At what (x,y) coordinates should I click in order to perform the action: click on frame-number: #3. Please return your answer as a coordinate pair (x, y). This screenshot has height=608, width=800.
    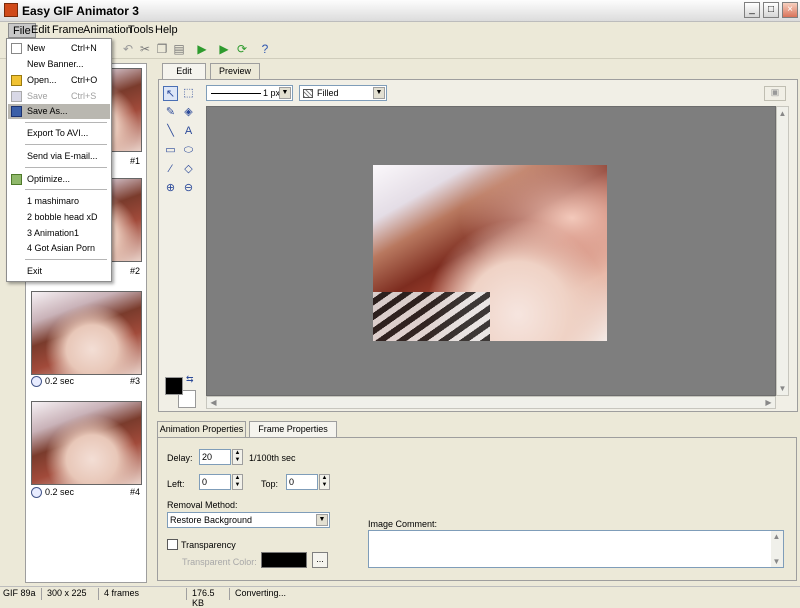
    Looking at the image, I should click on (134, 381).